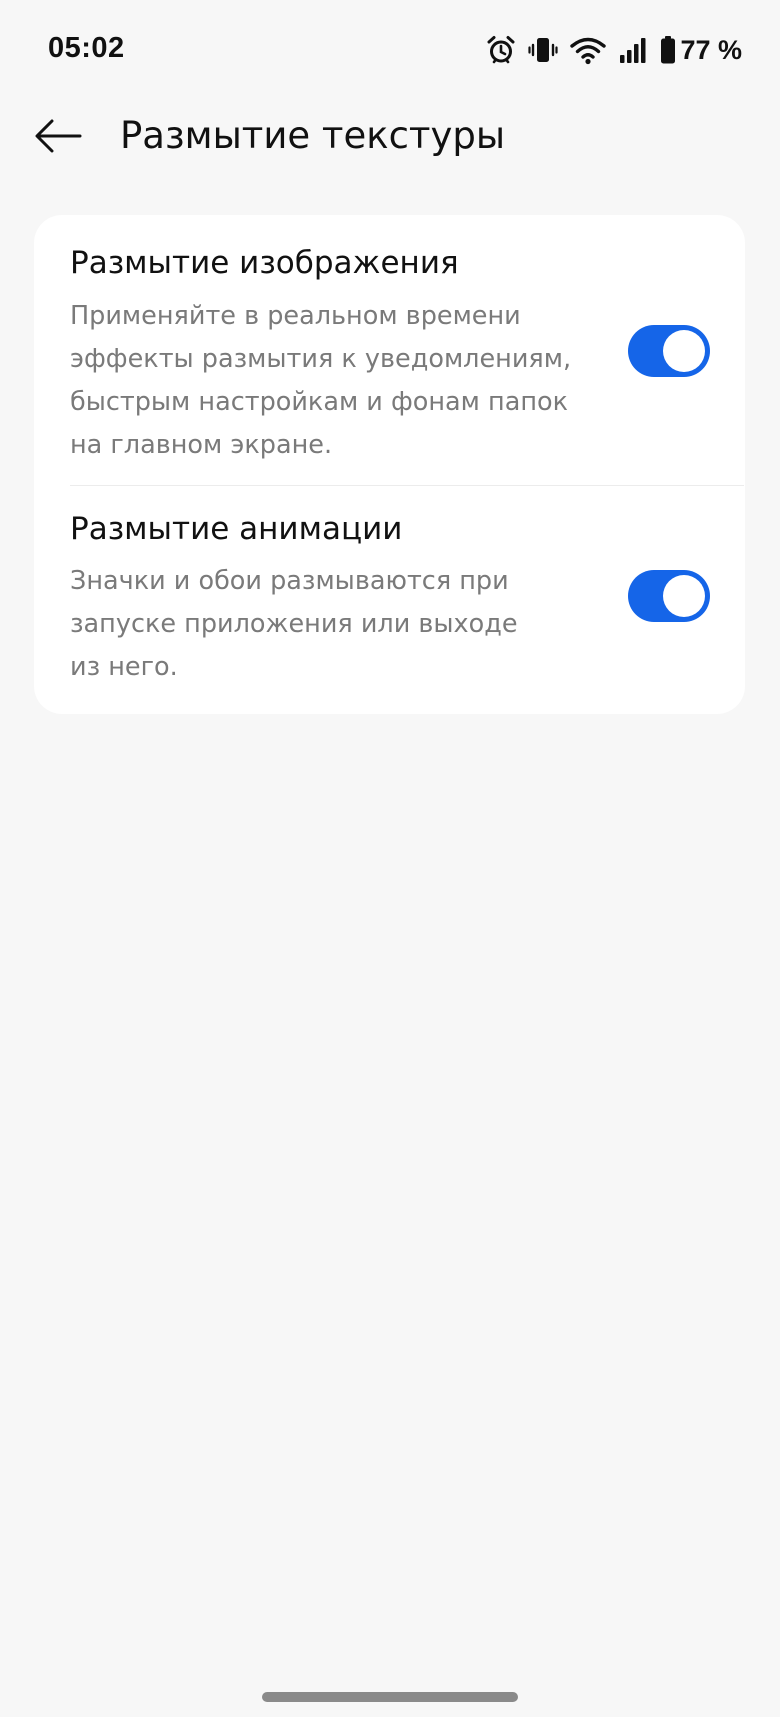 Image resolution: width=780 pixels, height=1717 pixels. Describe the element at coordinates (289, 581) in the screenshot. I see `description-line: Значки и обои размываются при` at that location.